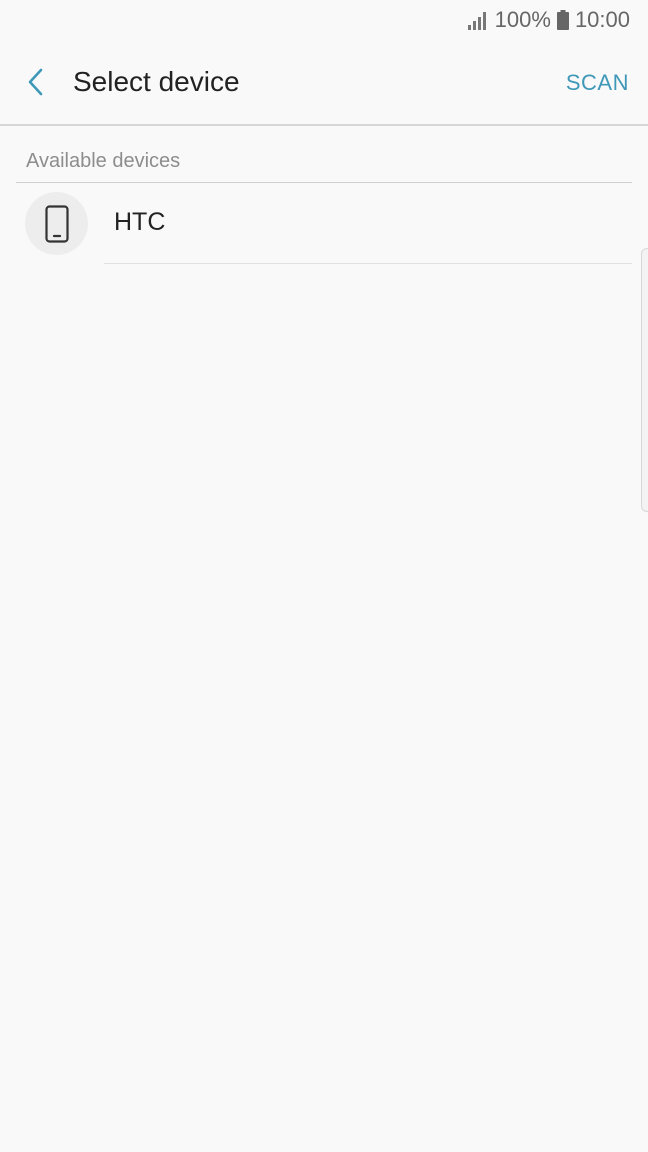  What do you see at coordinates (597, 83) in the screenshot?
I see `scan-button: SCAN` at bounding box center [597, 83].